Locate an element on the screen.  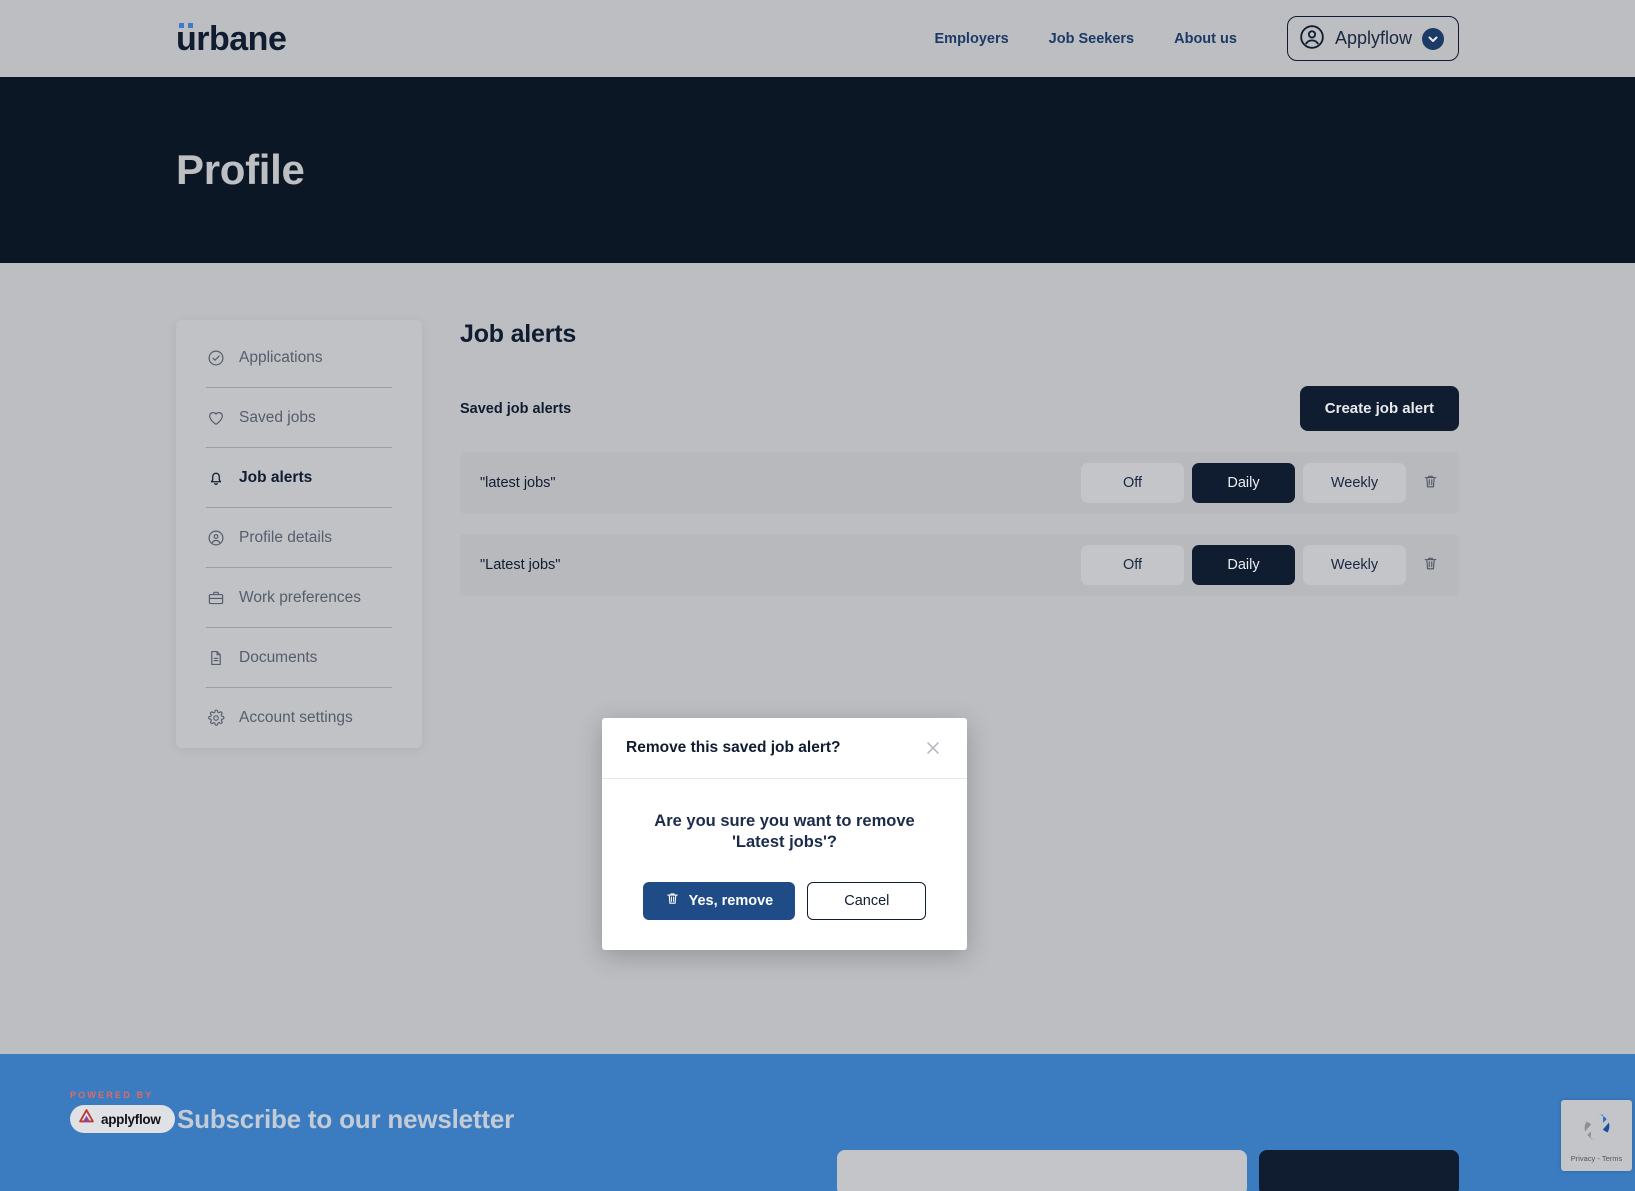
recaptcha-badge: Privacy - Terms is located at coordinates (1596, 1135).